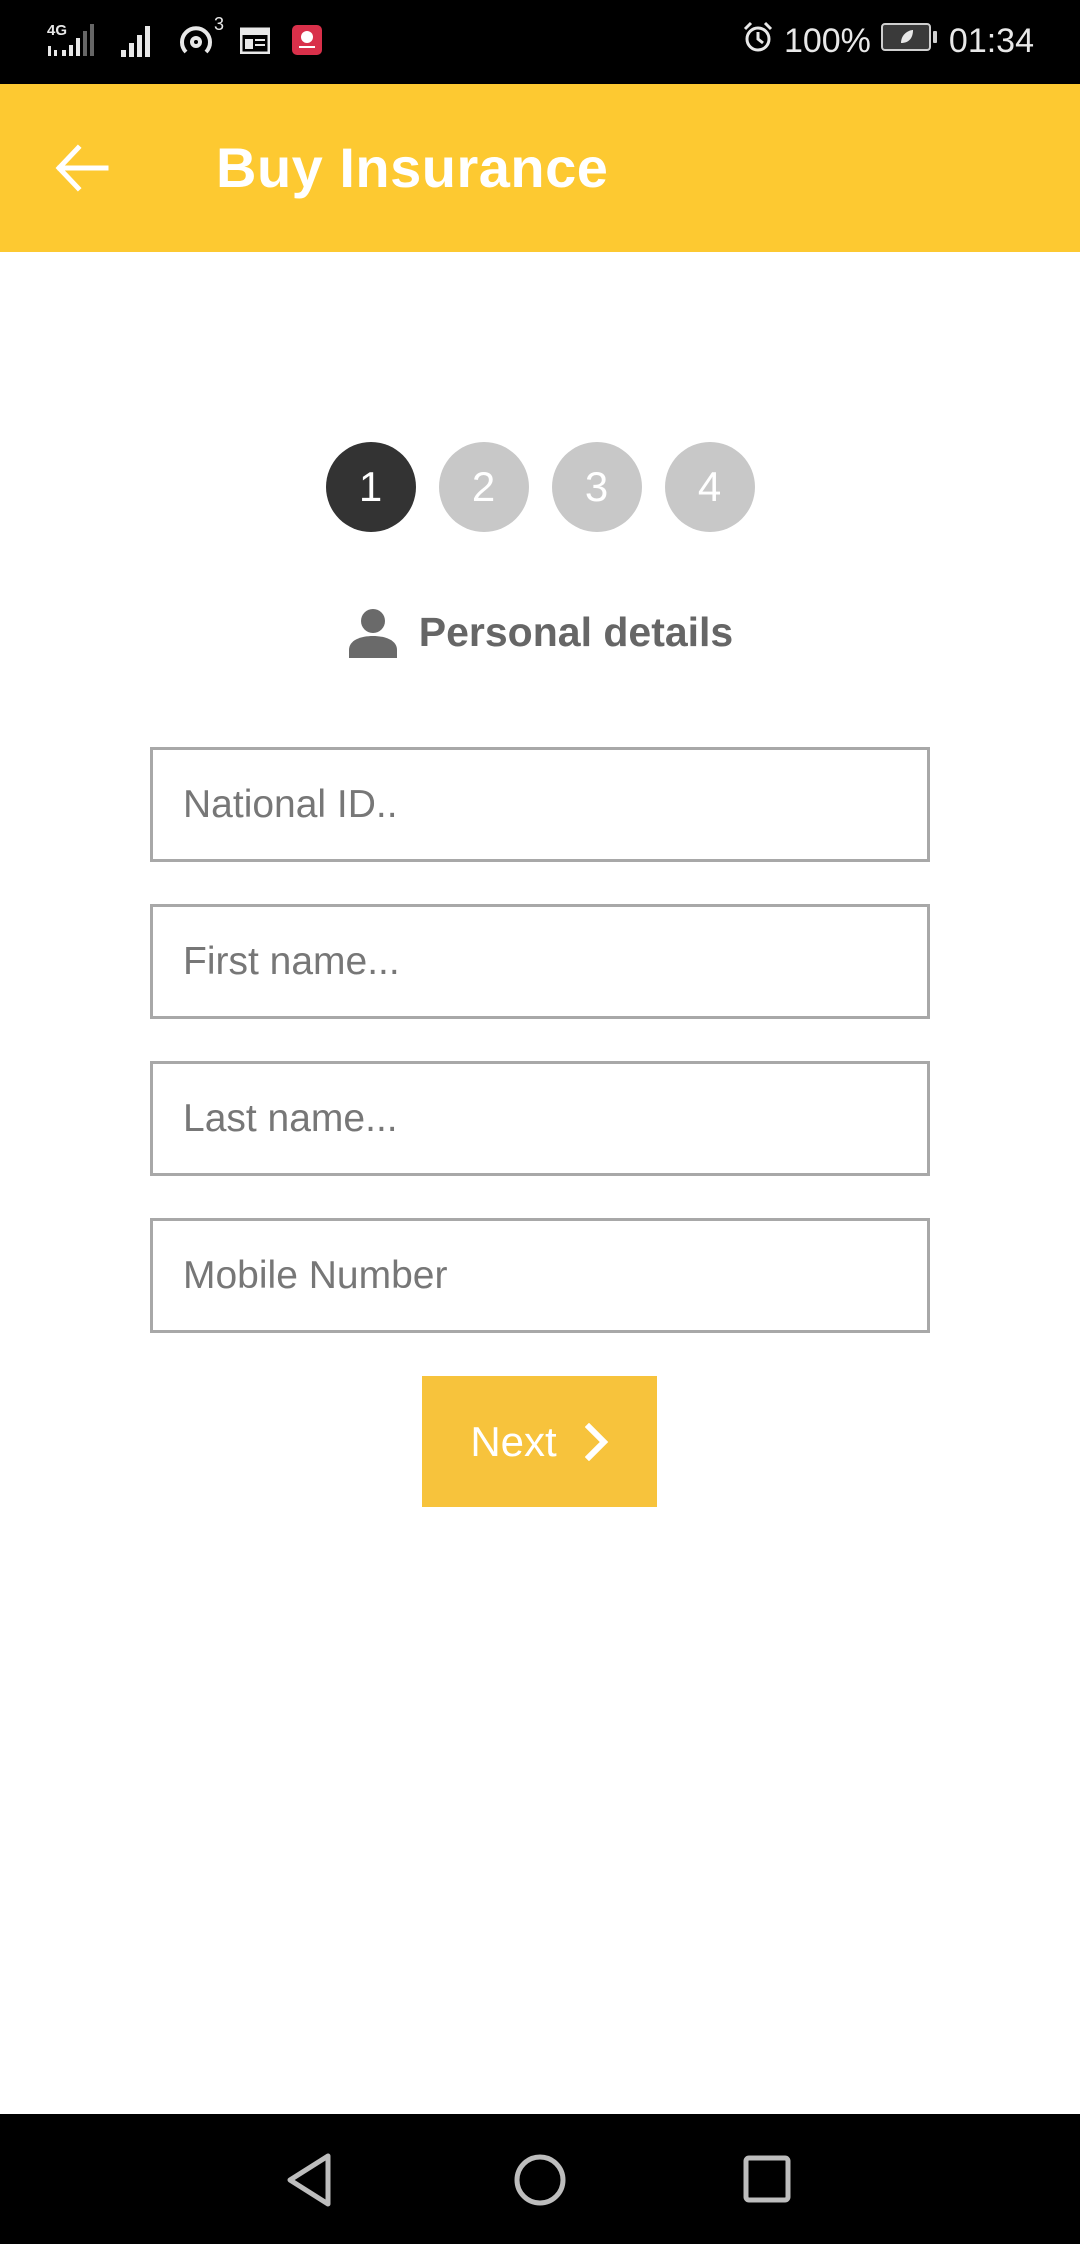 The width and height of the screenshot is (1080, 2244). I want to click on nav-back-button, so click(312, 2180).